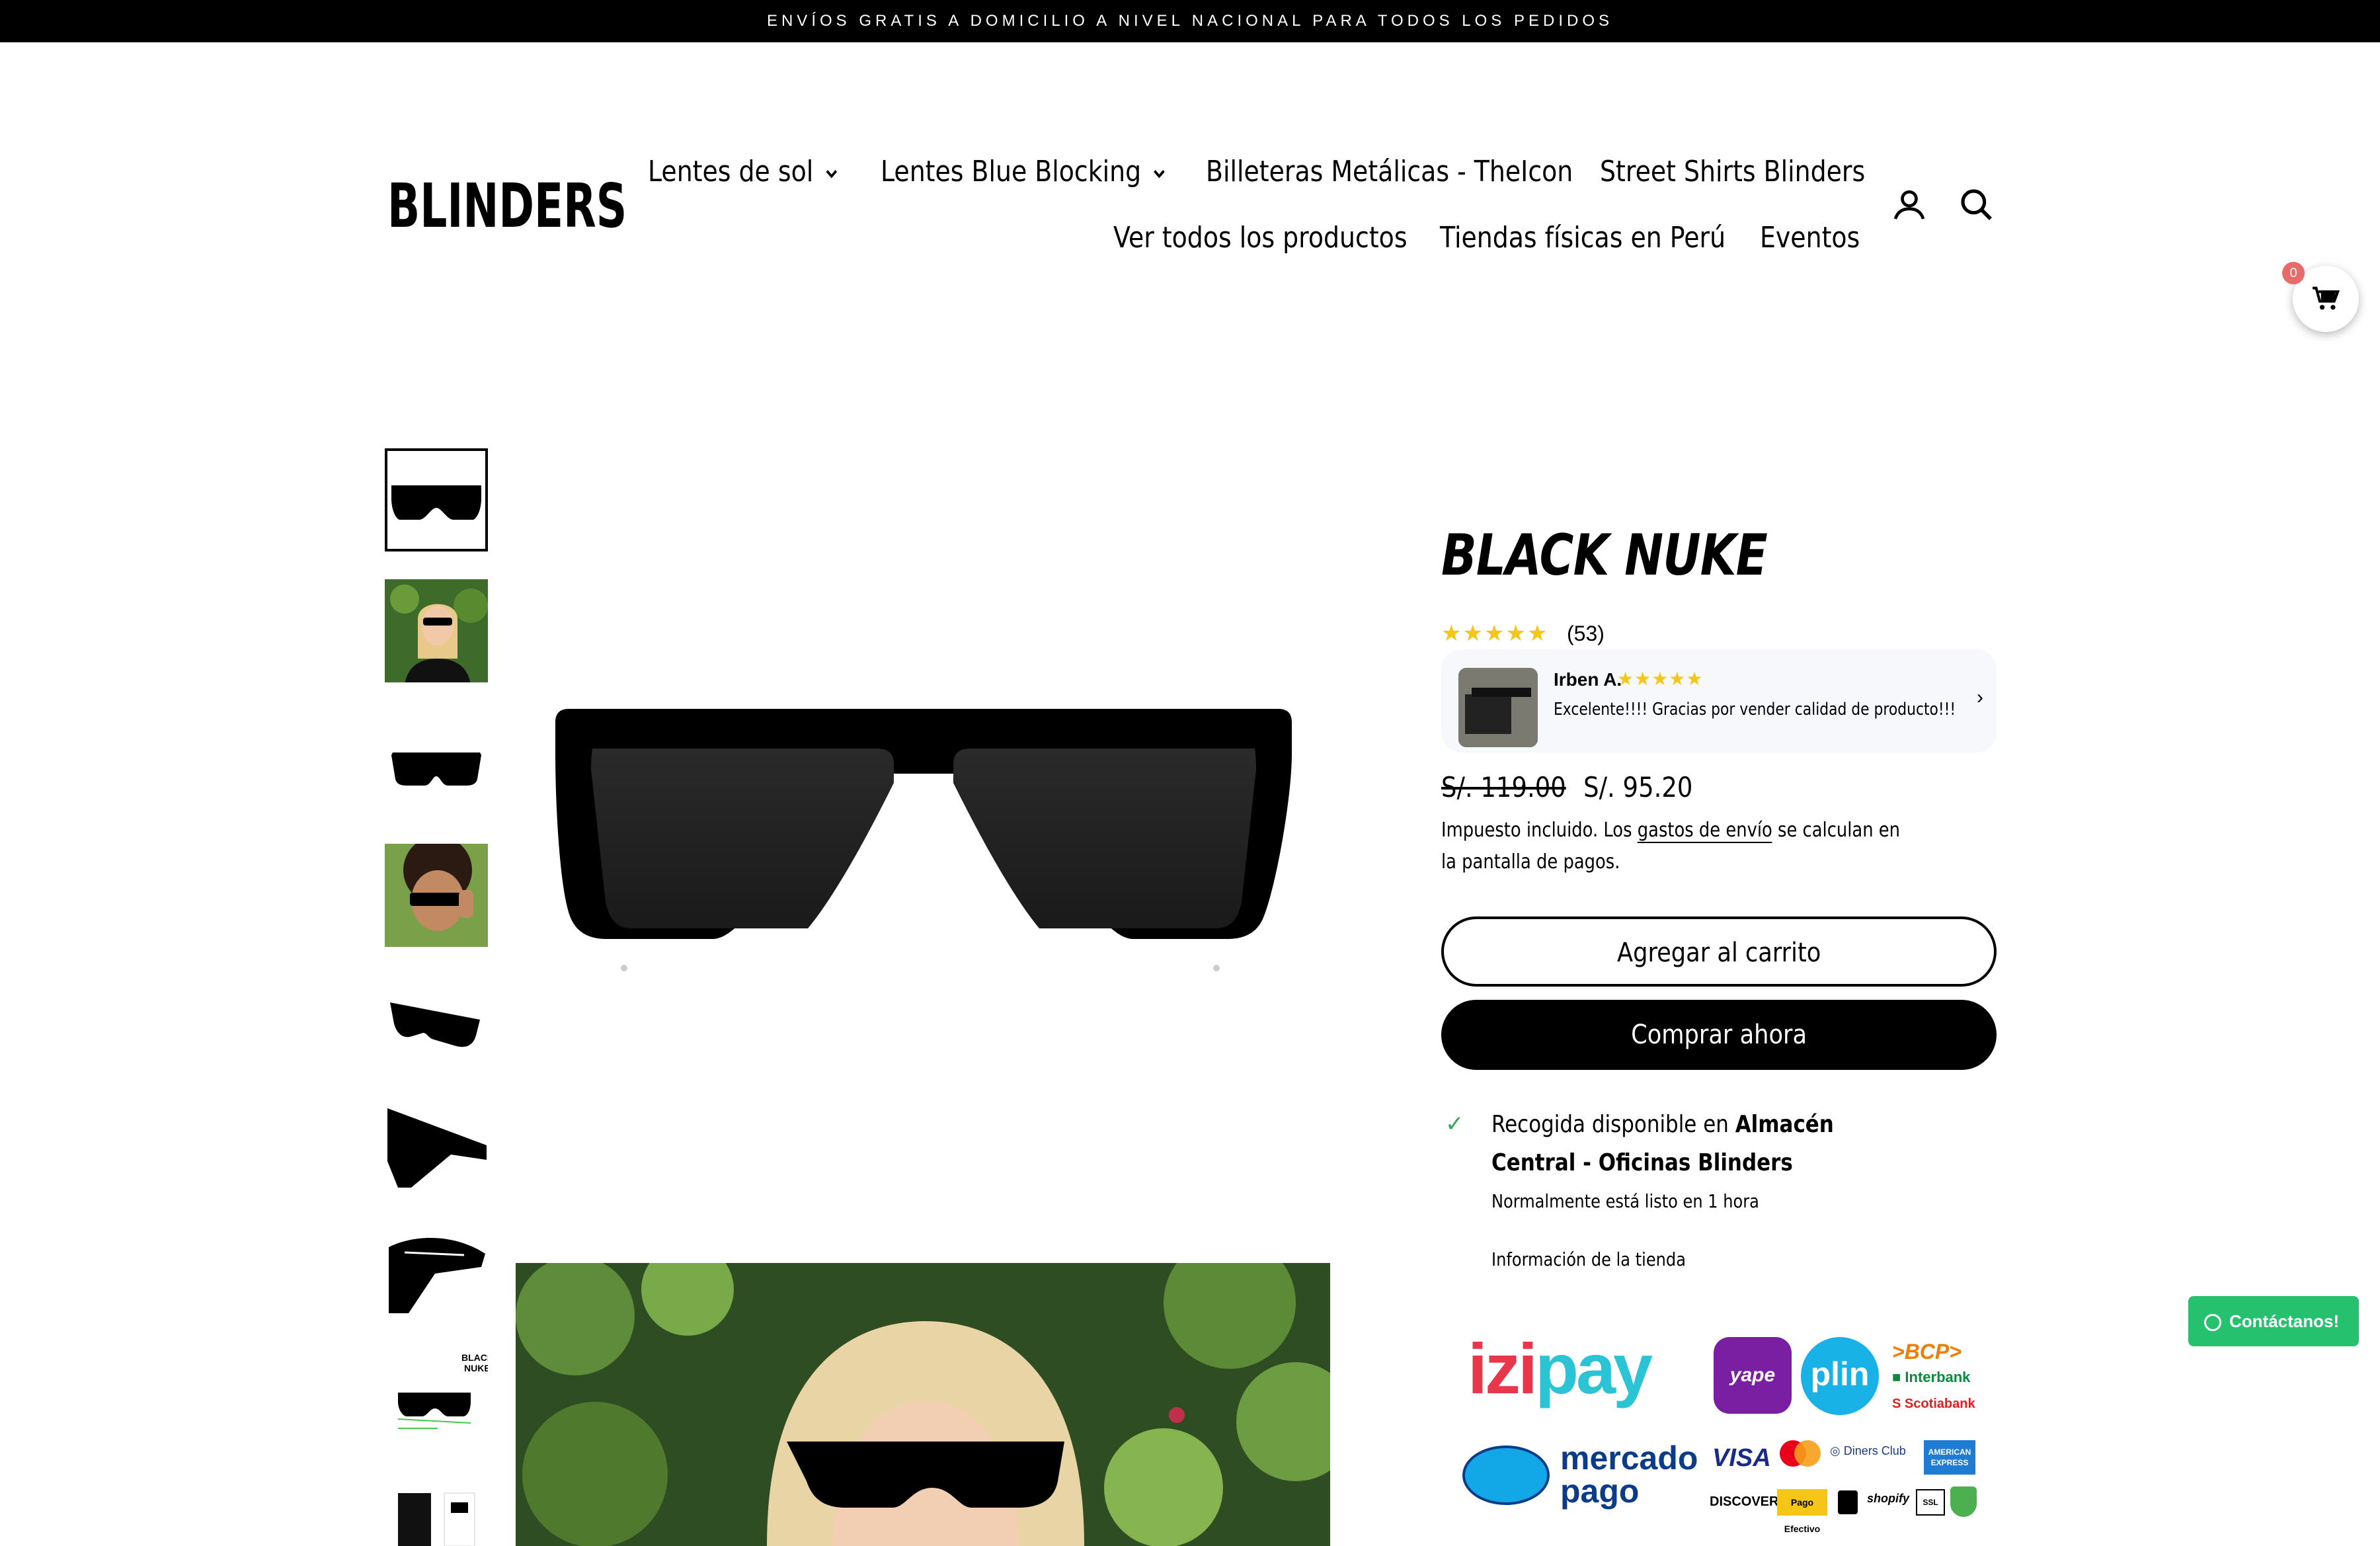  I want to click on buy-now-button: Comprar ahora, so click(1719, 1035).